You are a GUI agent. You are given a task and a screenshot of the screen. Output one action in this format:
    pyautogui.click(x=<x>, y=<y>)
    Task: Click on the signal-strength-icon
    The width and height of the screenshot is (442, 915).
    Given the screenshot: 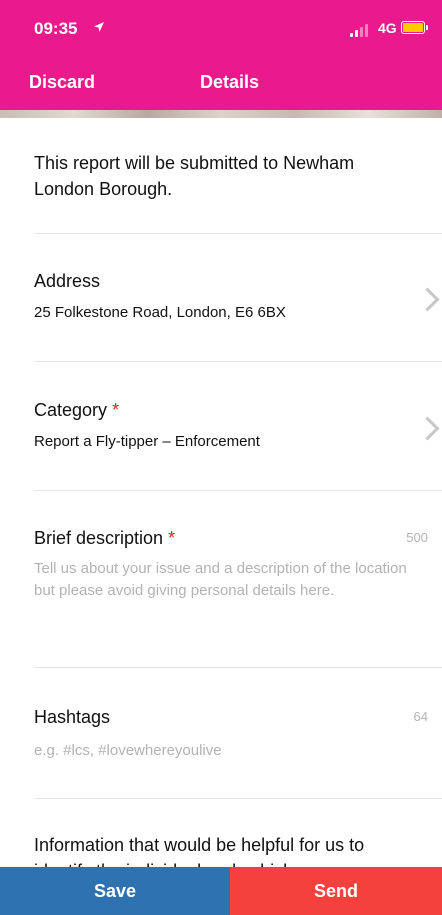 What is the action you would take?
    pyautogui.click(x=361, y=30)
    